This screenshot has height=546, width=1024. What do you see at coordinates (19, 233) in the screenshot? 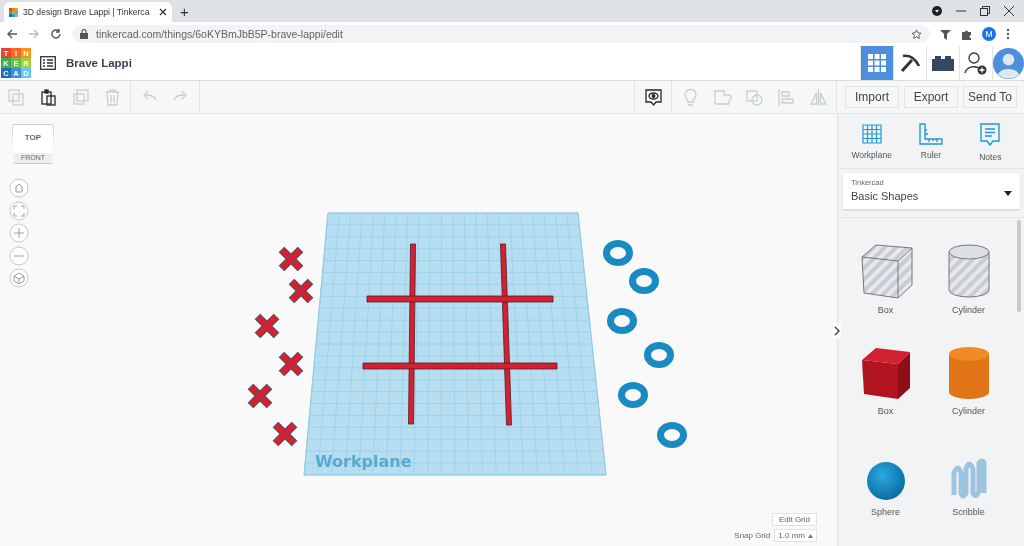
I see `zoom-in-icon` at bounding box center [19, 233].